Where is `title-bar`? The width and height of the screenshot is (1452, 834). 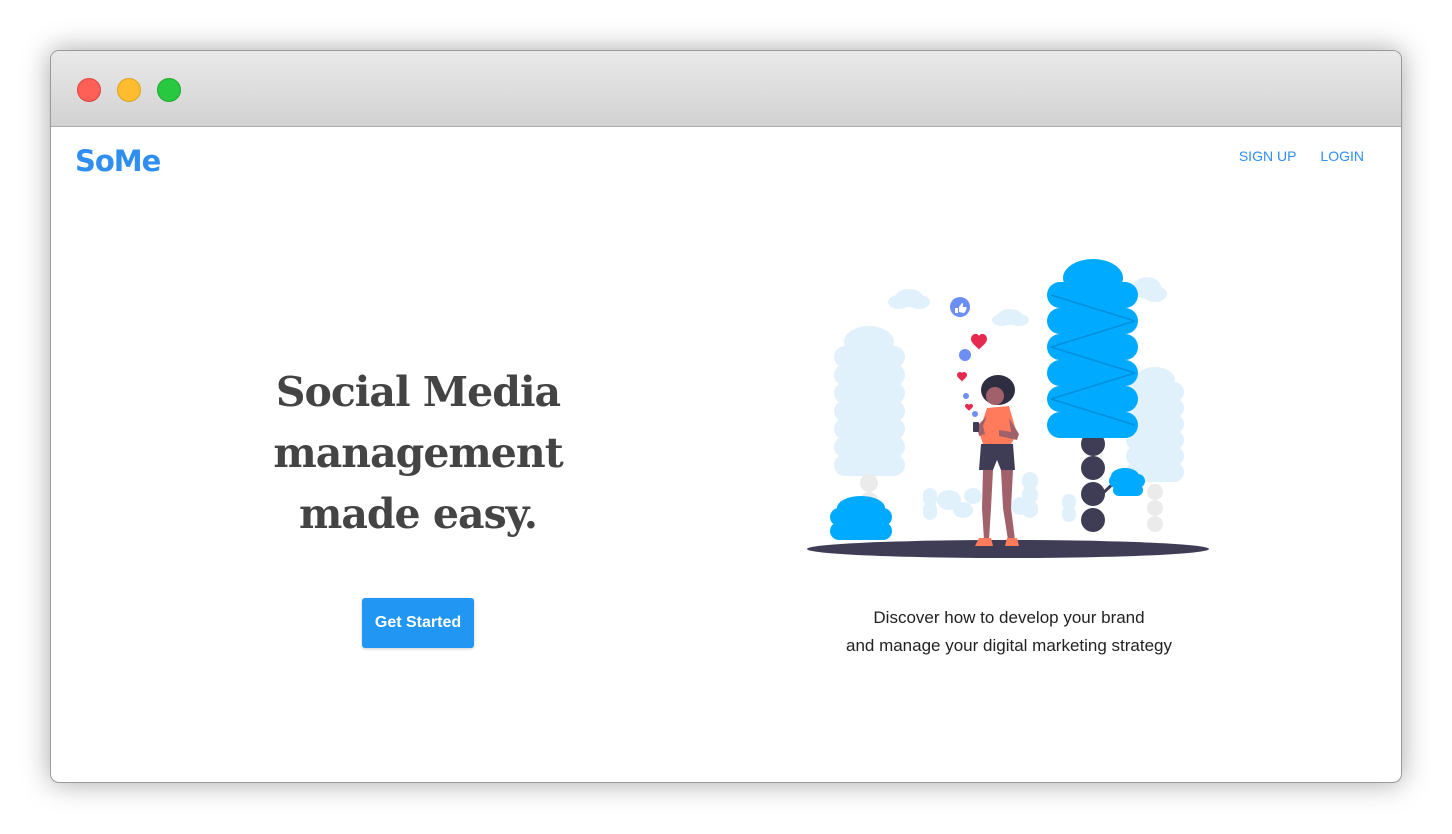
title-bar is located at coordinates (726, 89).